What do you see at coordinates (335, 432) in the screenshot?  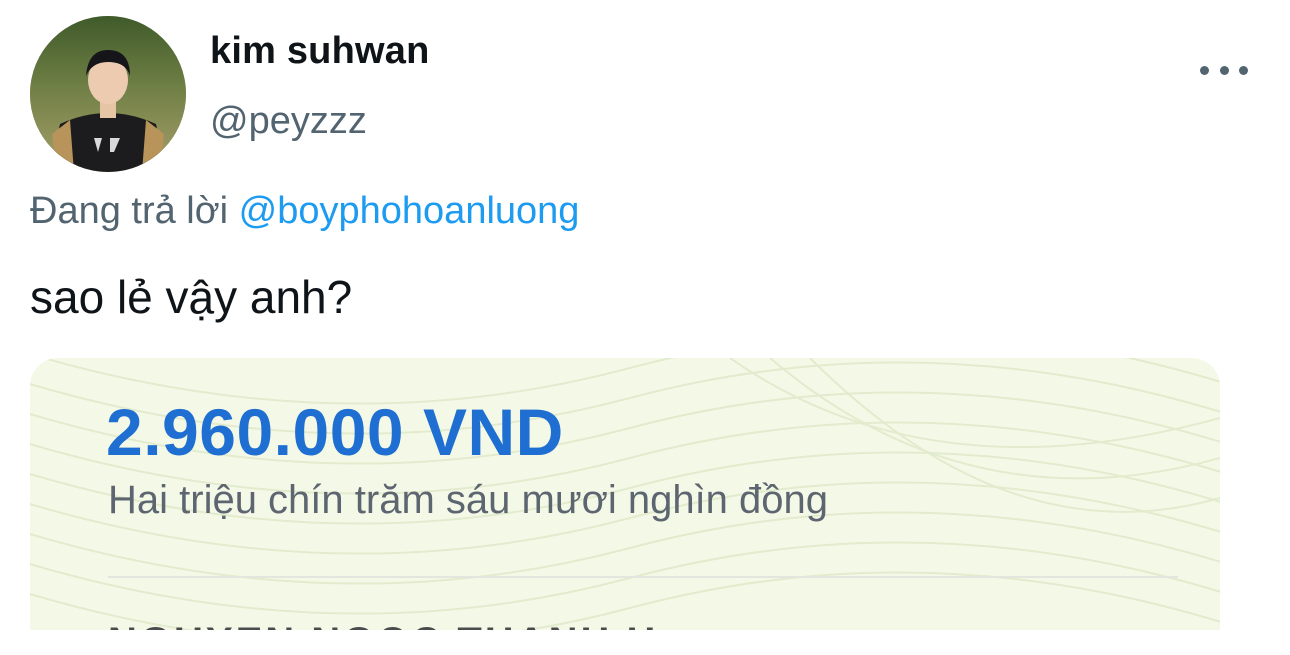 I see `transfer-amount: 2.960.000 VND` at bounding box center [335, 432].